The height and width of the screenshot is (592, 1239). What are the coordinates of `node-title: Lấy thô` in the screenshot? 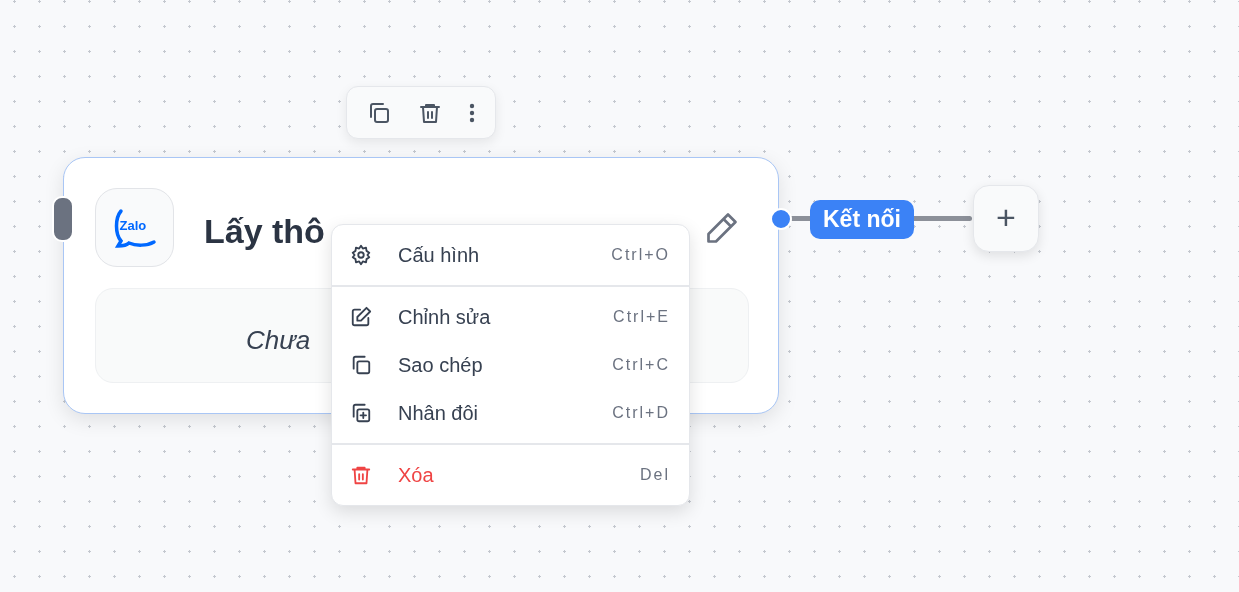 It's located at (264, 231).